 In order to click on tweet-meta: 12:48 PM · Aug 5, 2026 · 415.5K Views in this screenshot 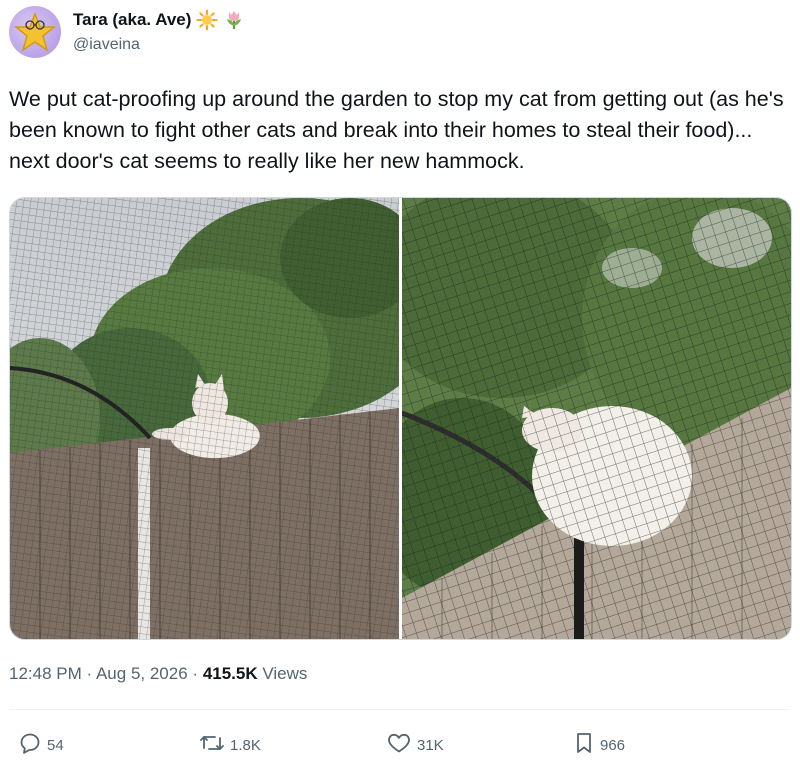, I will do `click(158, 674)`.